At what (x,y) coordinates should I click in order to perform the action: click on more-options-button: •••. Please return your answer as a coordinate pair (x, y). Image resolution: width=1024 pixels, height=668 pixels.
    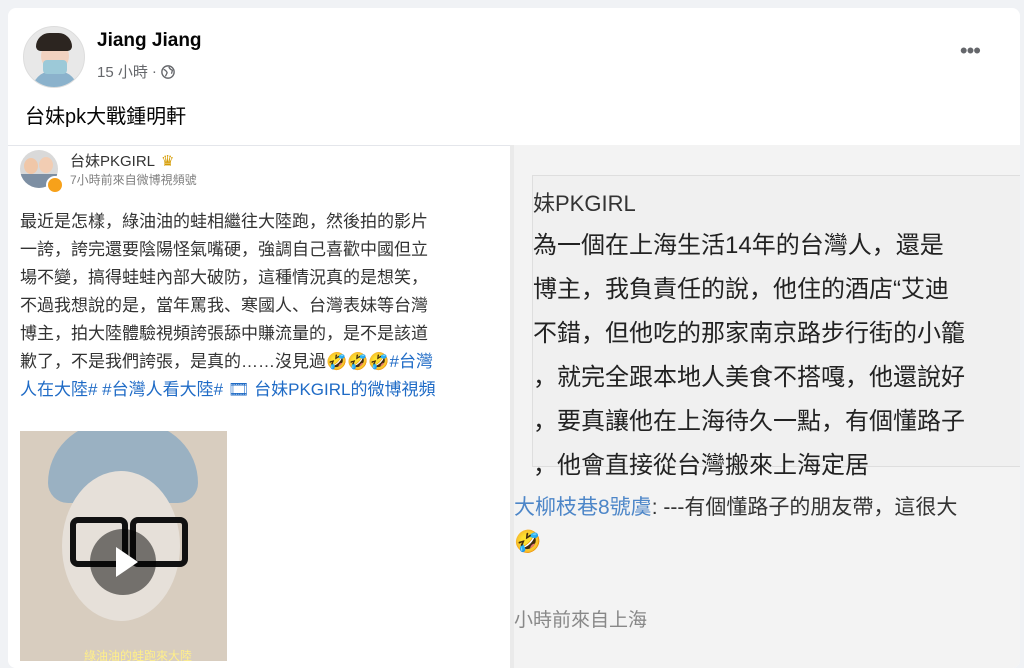
    Looking at the image, I should click on (970, 51).